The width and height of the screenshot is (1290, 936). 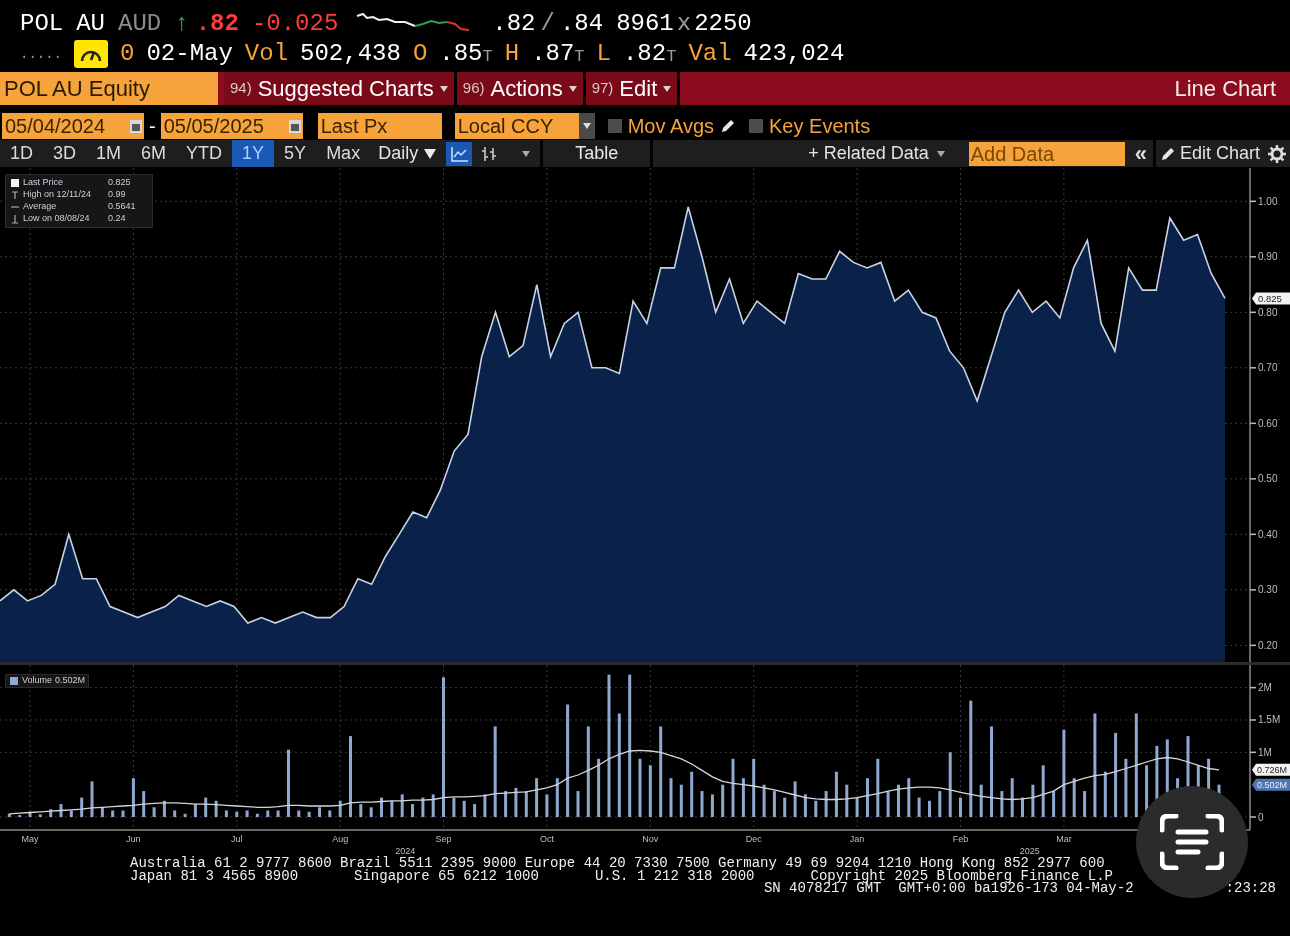 I want to click on exchange: AU, so click(x=91, y=24).